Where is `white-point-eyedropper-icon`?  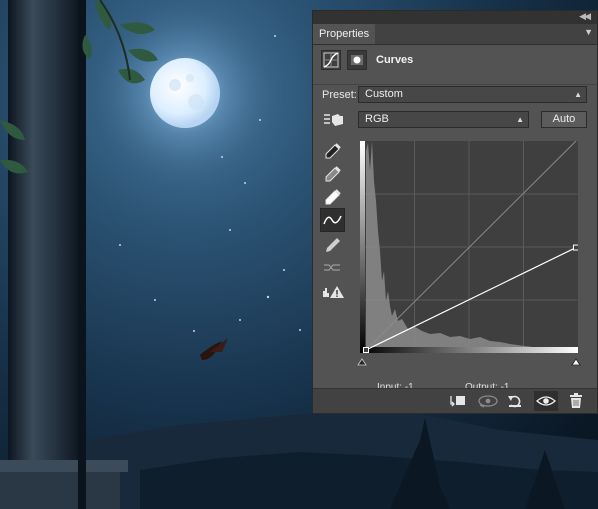
white-point-eyedropper-icon is located at coordinates (332, 198).